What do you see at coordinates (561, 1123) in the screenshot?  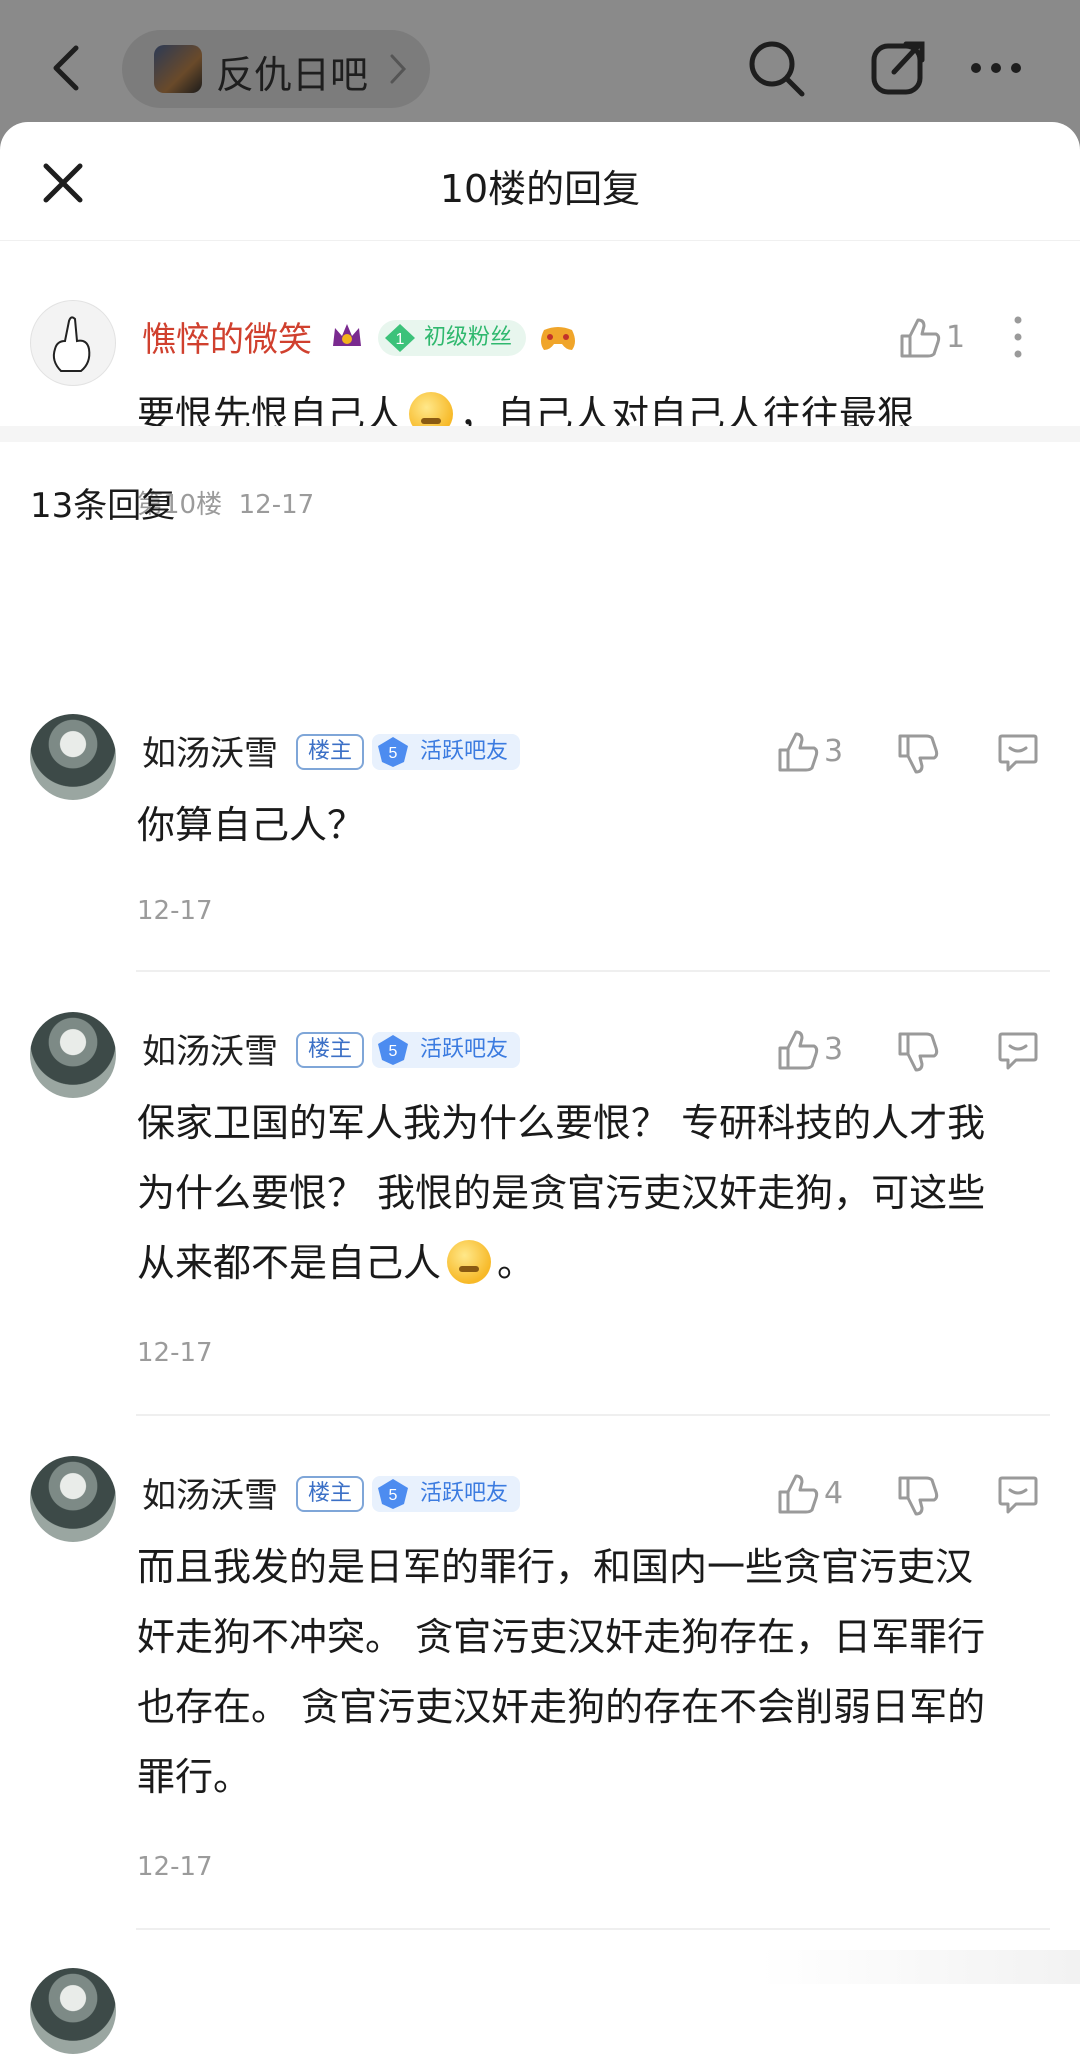 I see `reply-line: 保家卫国的军人我为什么要恨？ 专研科技的人才我` at bounding box center [561, 1123].